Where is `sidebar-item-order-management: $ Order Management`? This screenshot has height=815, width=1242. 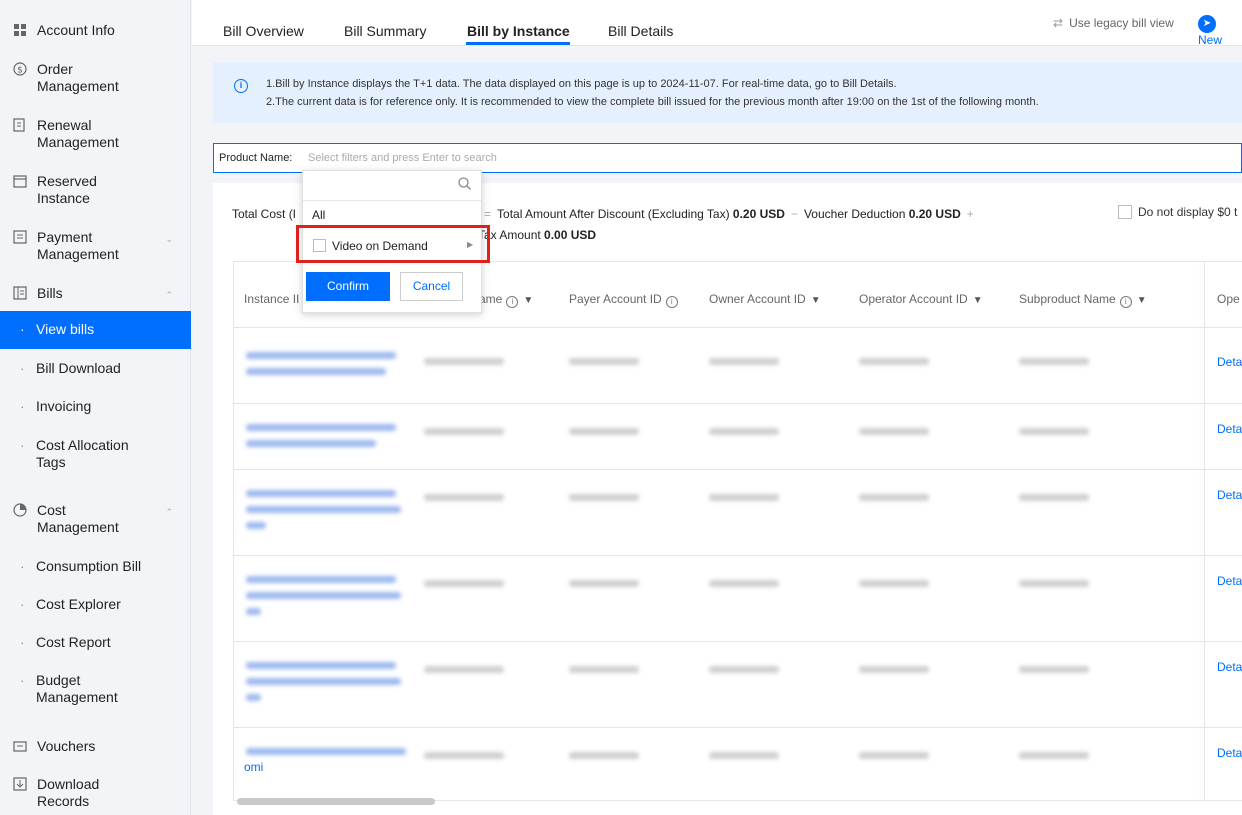
sidebar-item-order-management: $ Order Management is located at coordinates (95, 78).